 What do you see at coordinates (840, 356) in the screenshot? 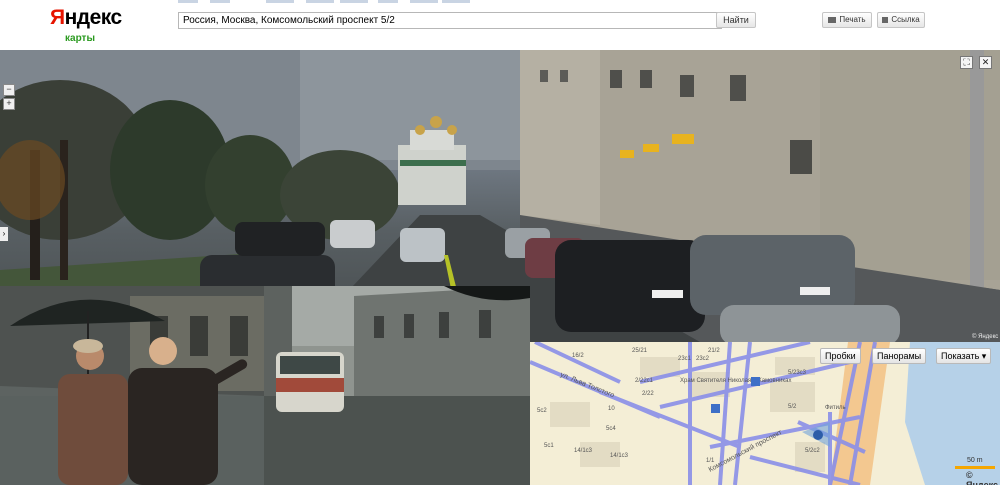
I see `traffic-button: Пробки` at bounding box center [840, 356].